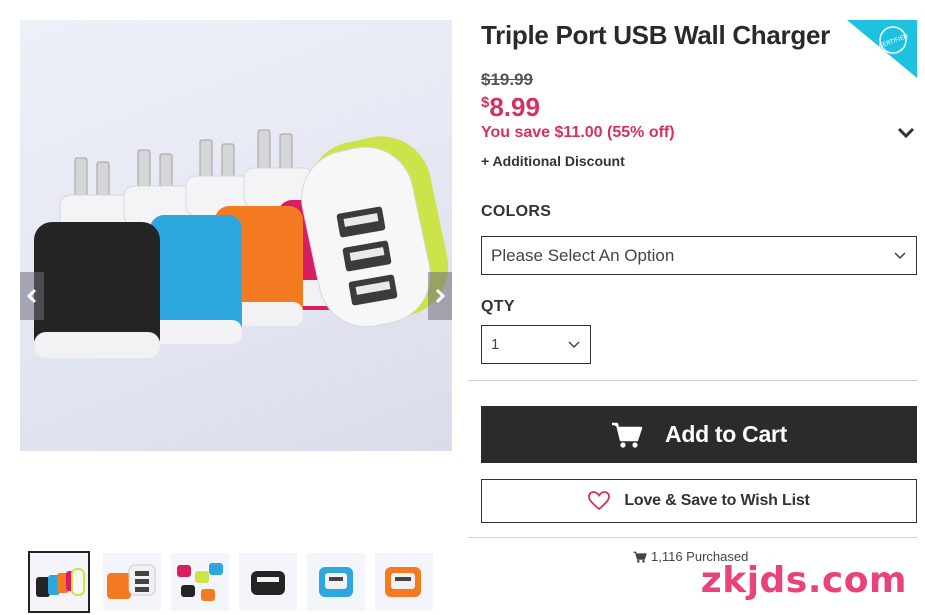  I want to click on gallery-prev-button, so click(32, 296).